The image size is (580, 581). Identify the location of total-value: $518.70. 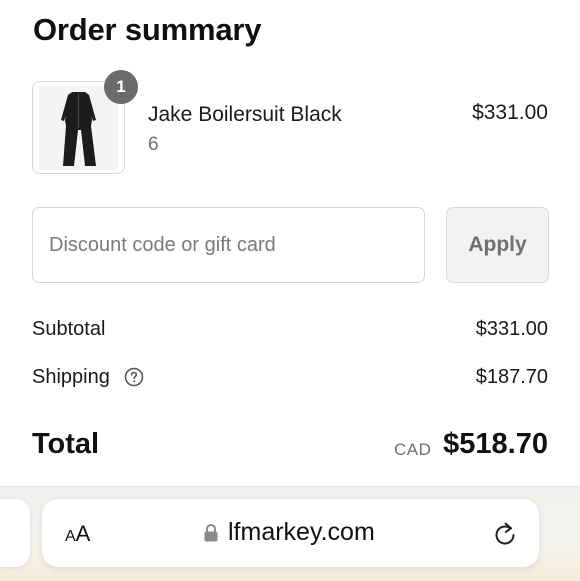
(495, 444).